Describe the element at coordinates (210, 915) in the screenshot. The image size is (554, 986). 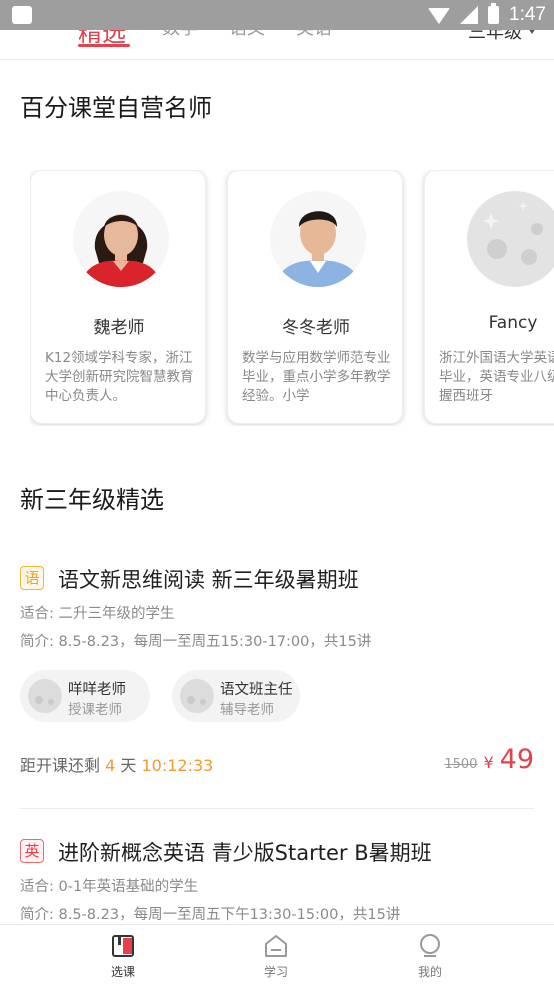
I see `course-intro: 简介: 8.5-8.23，每周一至周五下午13:30-15:00，共15讲` at that location.